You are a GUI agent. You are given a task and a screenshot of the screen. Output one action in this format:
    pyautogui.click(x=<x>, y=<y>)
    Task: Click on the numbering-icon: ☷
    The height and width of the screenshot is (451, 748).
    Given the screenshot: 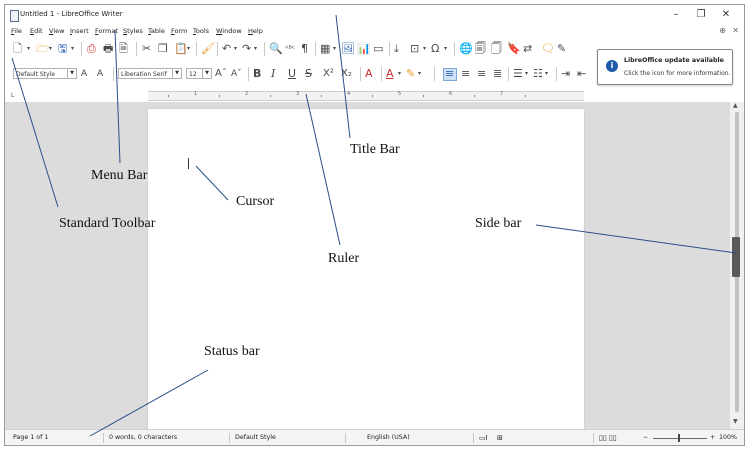 What is the action you would take?
    pyautogui.click(x=538, y=74)
    